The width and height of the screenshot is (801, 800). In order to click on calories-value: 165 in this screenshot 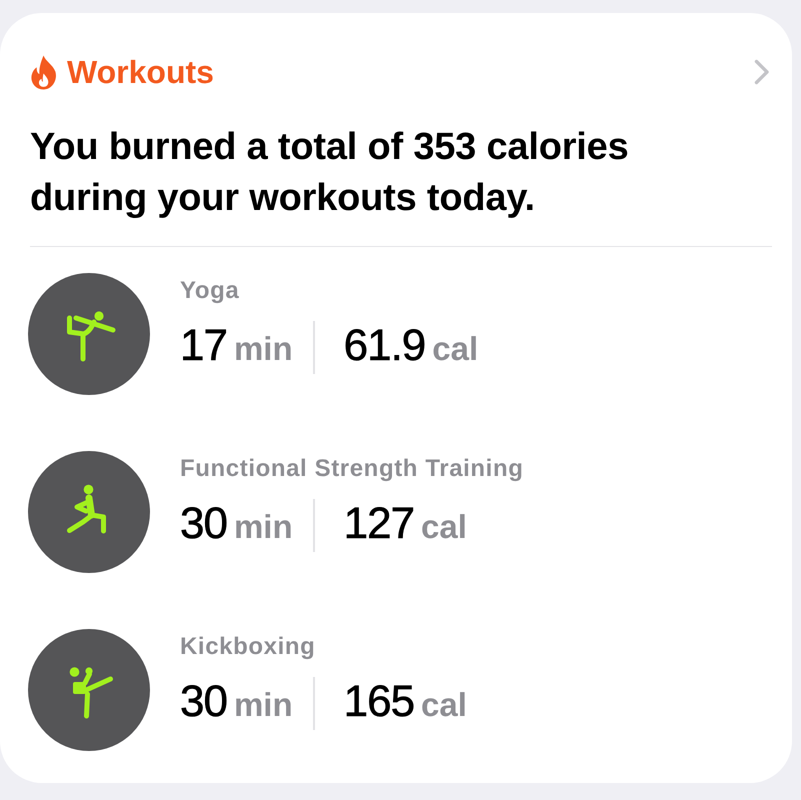, I will do `click(379, 702)`.